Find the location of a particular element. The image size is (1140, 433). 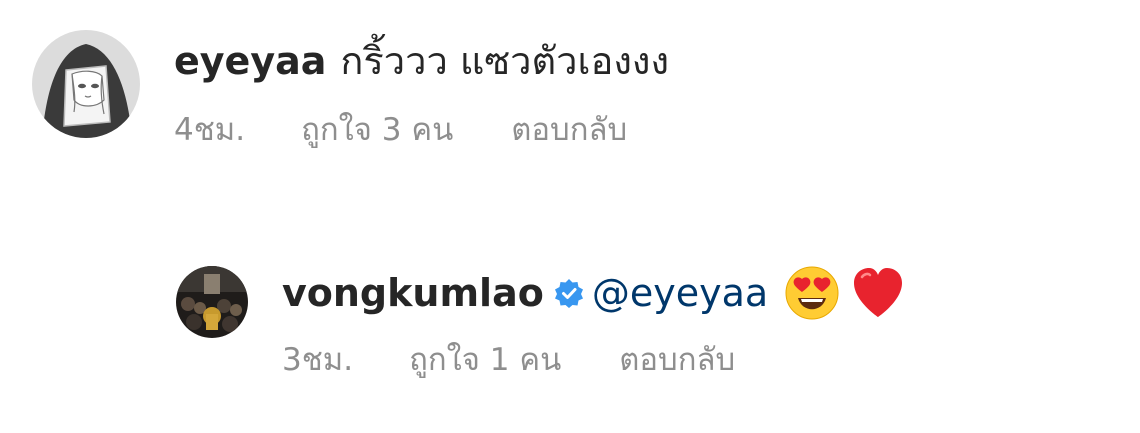

red-heart-emoji-icon is located at coordinates (878, 293).